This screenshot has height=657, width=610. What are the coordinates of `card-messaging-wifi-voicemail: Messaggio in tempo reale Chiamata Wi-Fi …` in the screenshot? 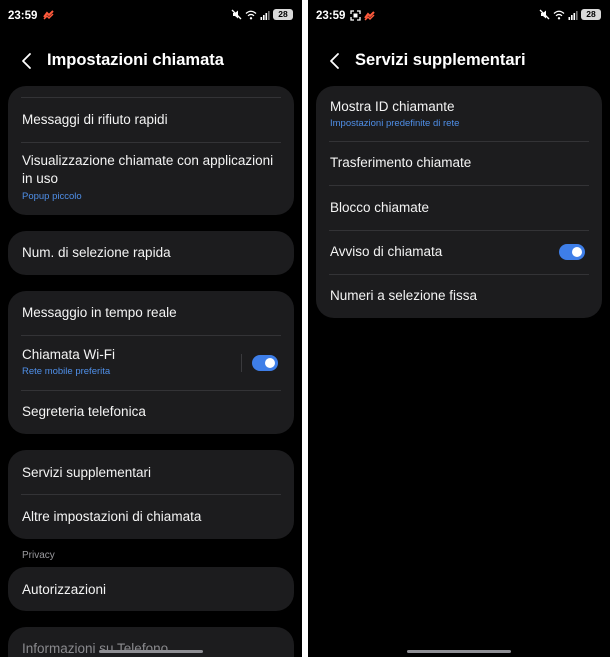 It's located at (151, 362).